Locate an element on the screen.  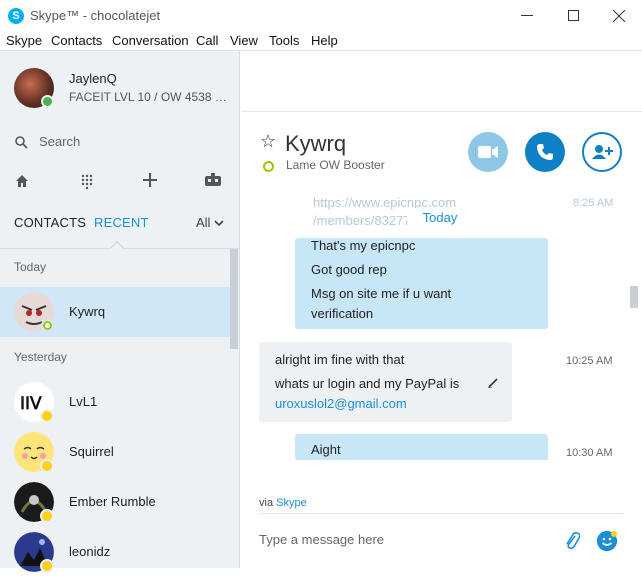
menu-help: Help is located at coordinates (324, 40).